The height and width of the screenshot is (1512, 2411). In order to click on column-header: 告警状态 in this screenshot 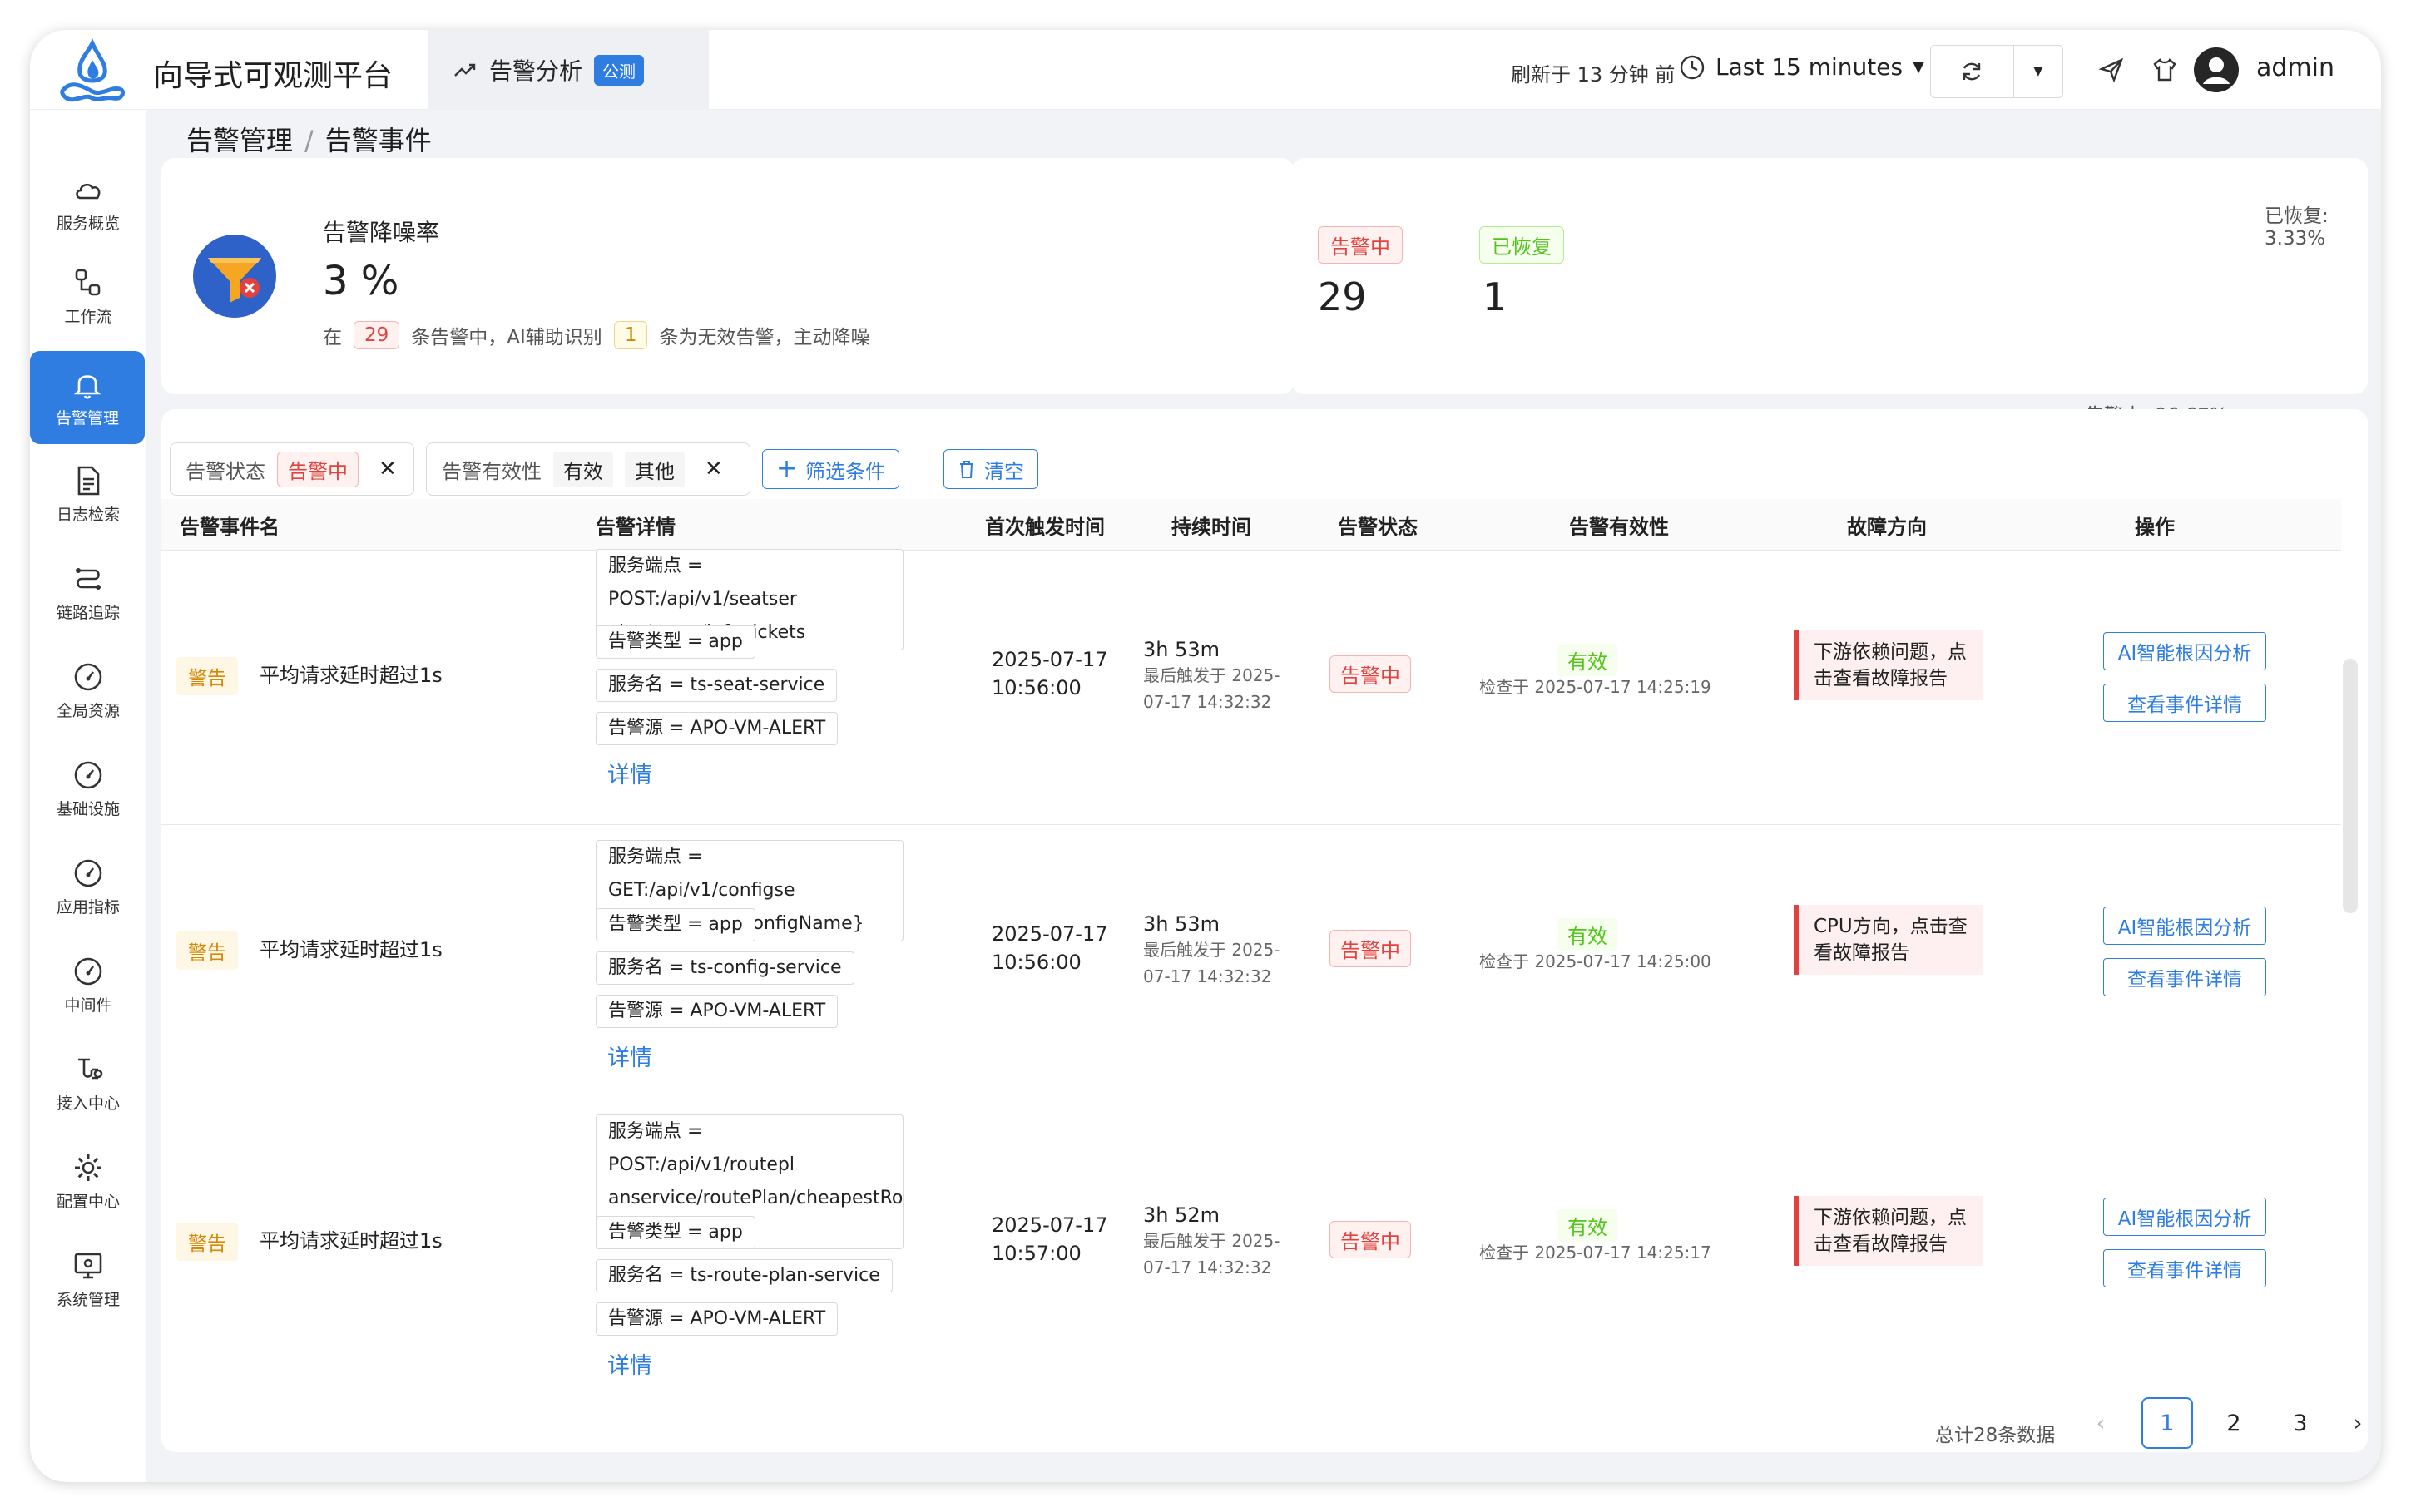, I will do `click(1378, 525)`.